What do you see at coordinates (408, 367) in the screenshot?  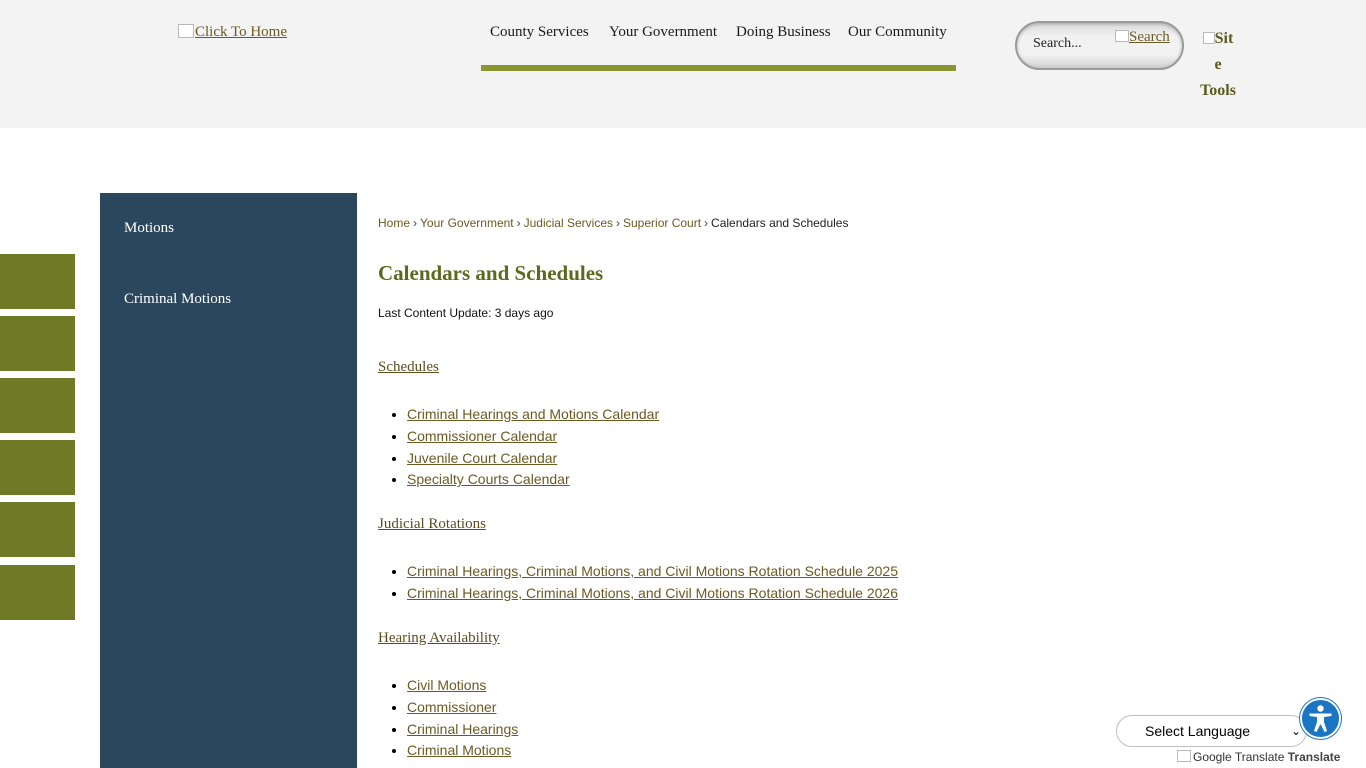 I see `section-heading-schedules: Schedules` at bounding box center [408, 367].